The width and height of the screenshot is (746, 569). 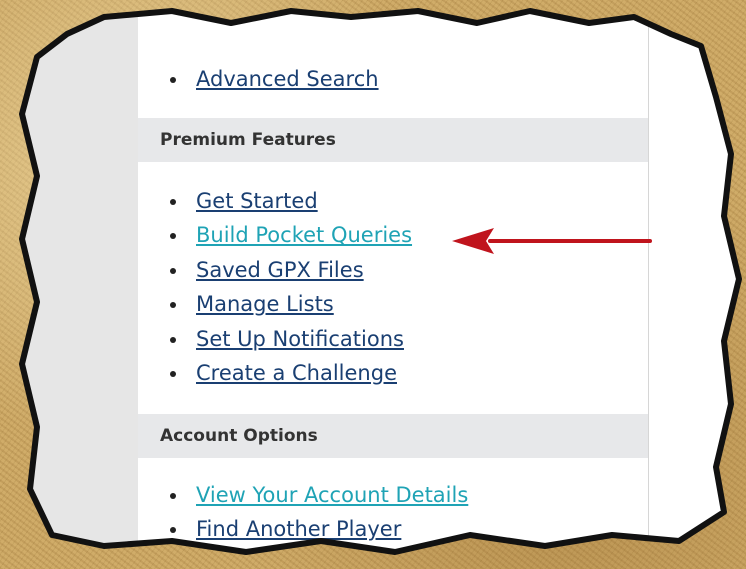 What do you see at coordinates (296, 373) in the screenshot?
I see `create-a-challenge-link: Create a Challenge` at bounding box center [296, 373].